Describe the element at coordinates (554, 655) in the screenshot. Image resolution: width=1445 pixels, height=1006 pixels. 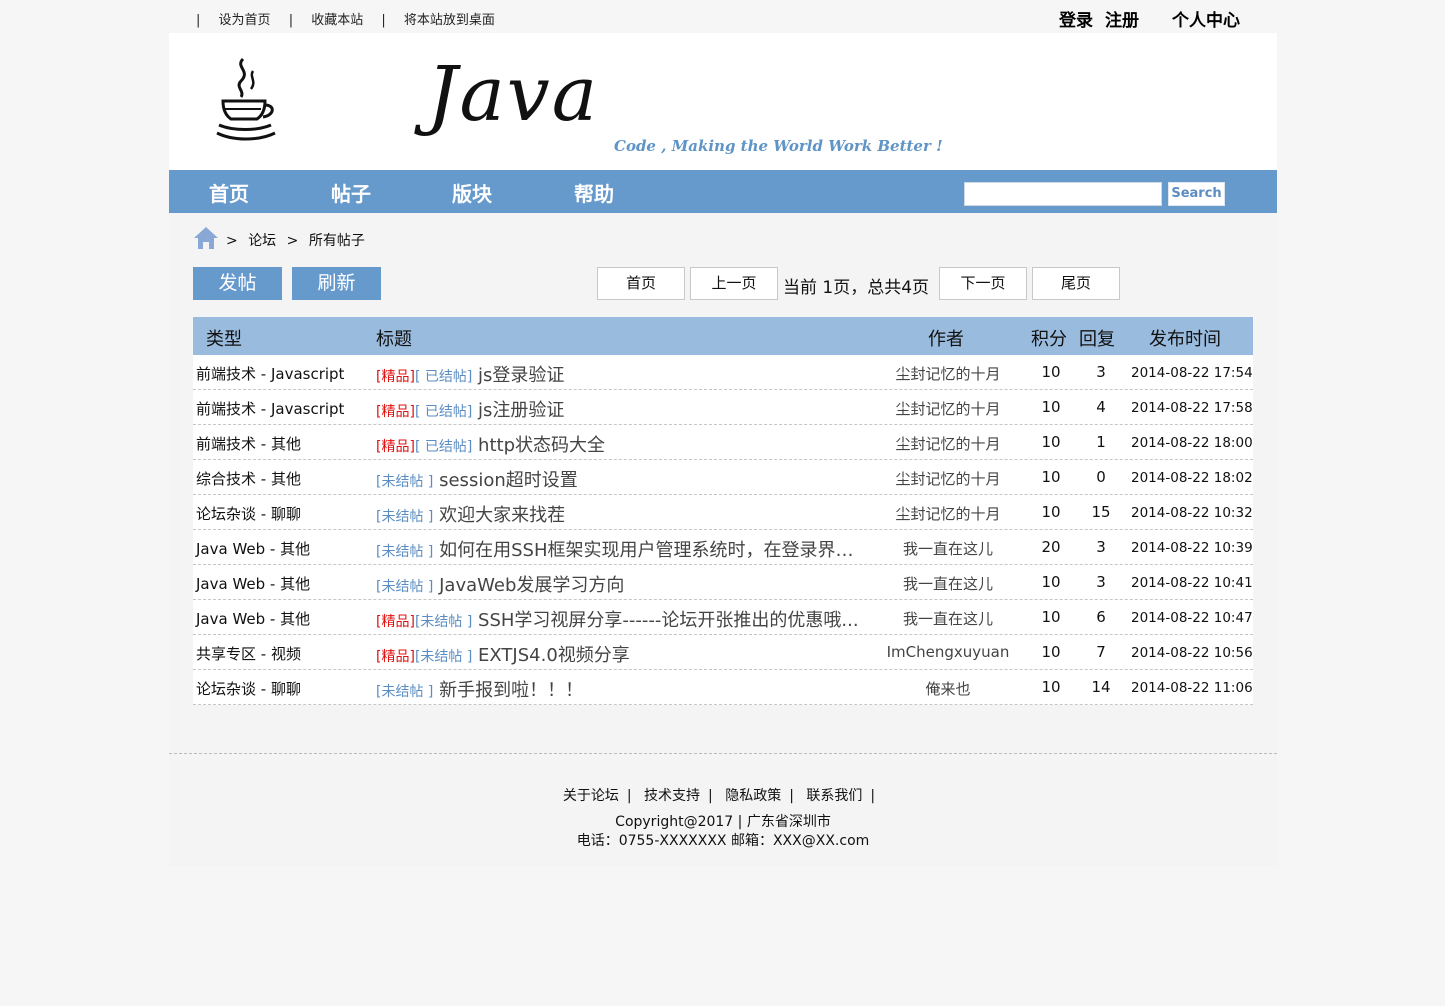
I see `post-title-link: EXTJS4.0视频分享` at that location.